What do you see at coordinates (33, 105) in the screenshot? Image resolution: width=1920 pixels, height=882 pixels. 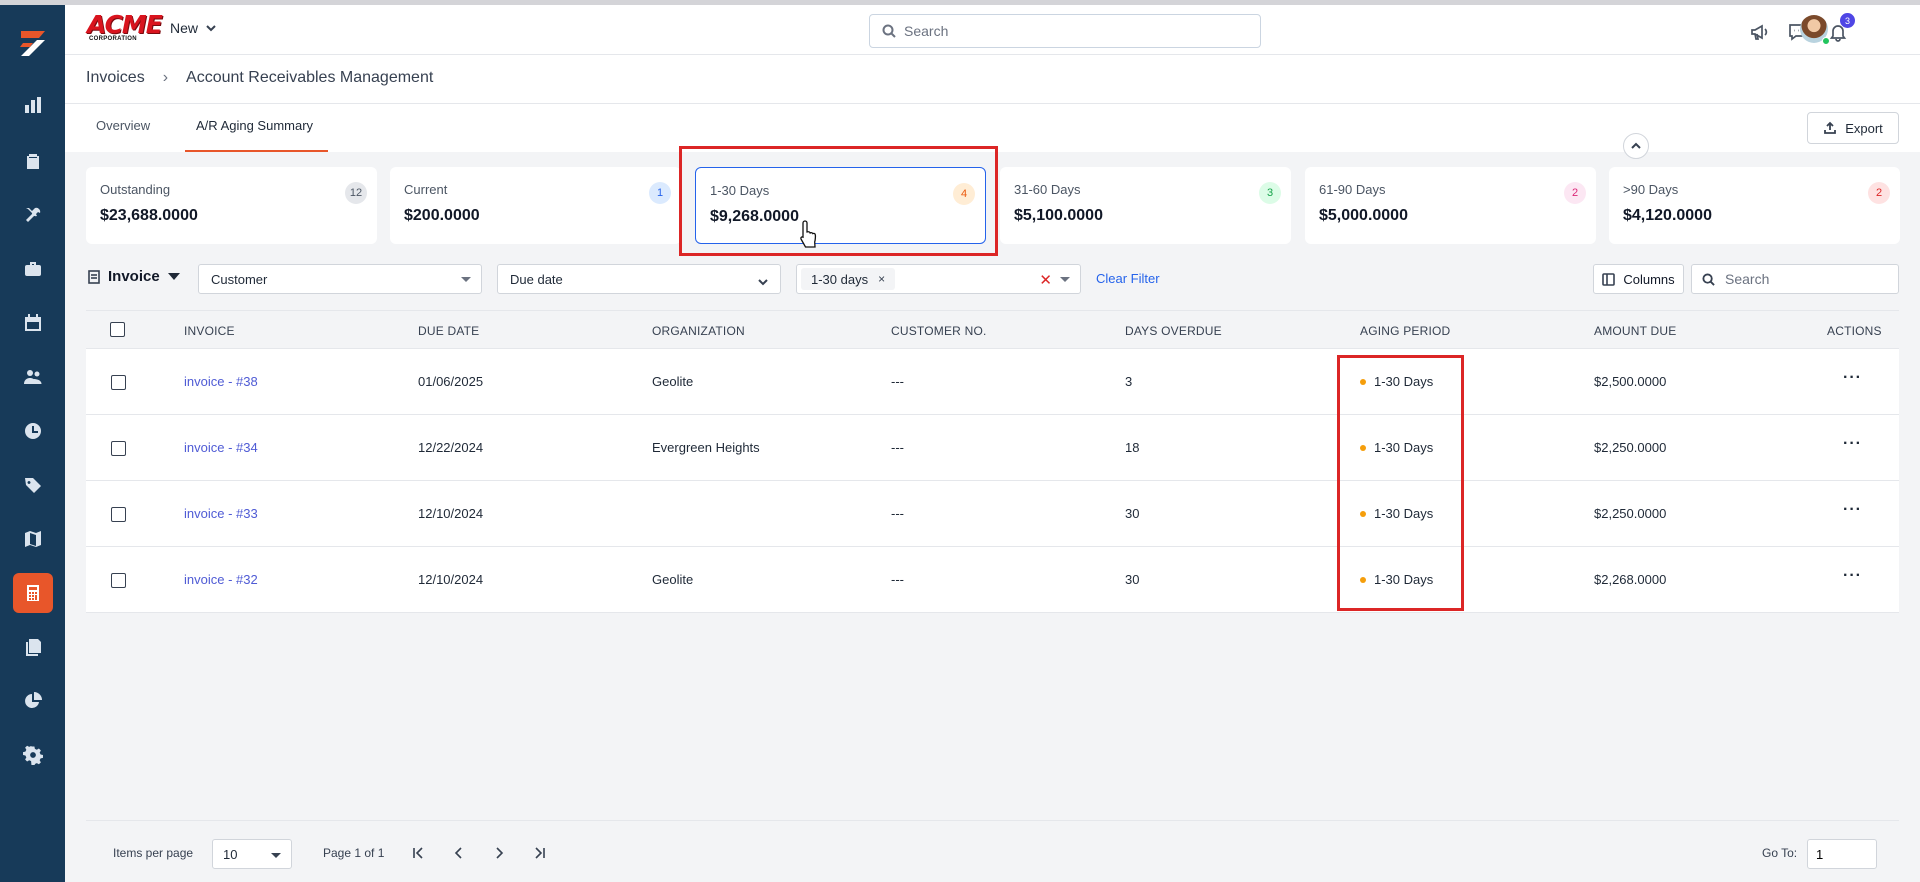 I see `sidebar-item-dashboard` at bounding box center [33, 105].